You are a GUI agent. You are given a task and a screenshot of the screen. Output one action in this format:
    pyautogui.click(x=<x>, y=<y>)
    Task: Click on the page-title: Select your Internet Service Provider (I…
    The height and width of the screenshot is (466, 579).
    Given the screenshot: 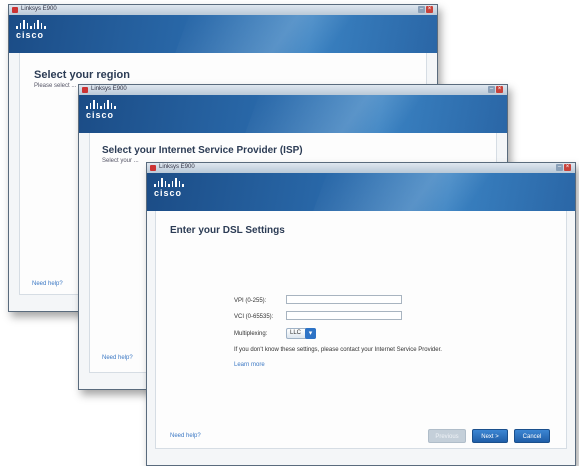 What is the action you would take?
    pyautogui.click(x=202, y=150)
    